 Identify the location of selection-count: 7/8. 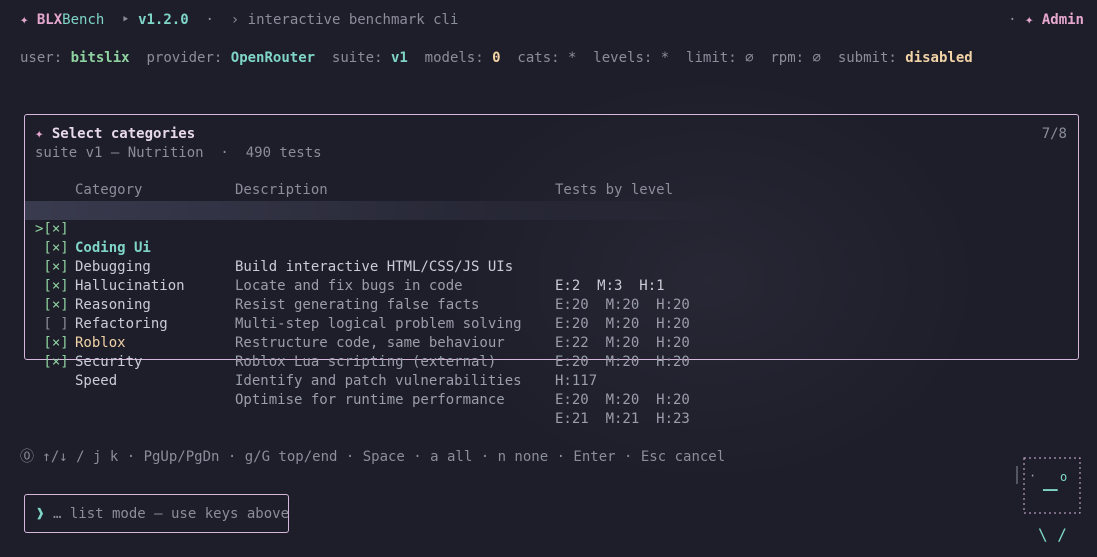
(1054, 134).